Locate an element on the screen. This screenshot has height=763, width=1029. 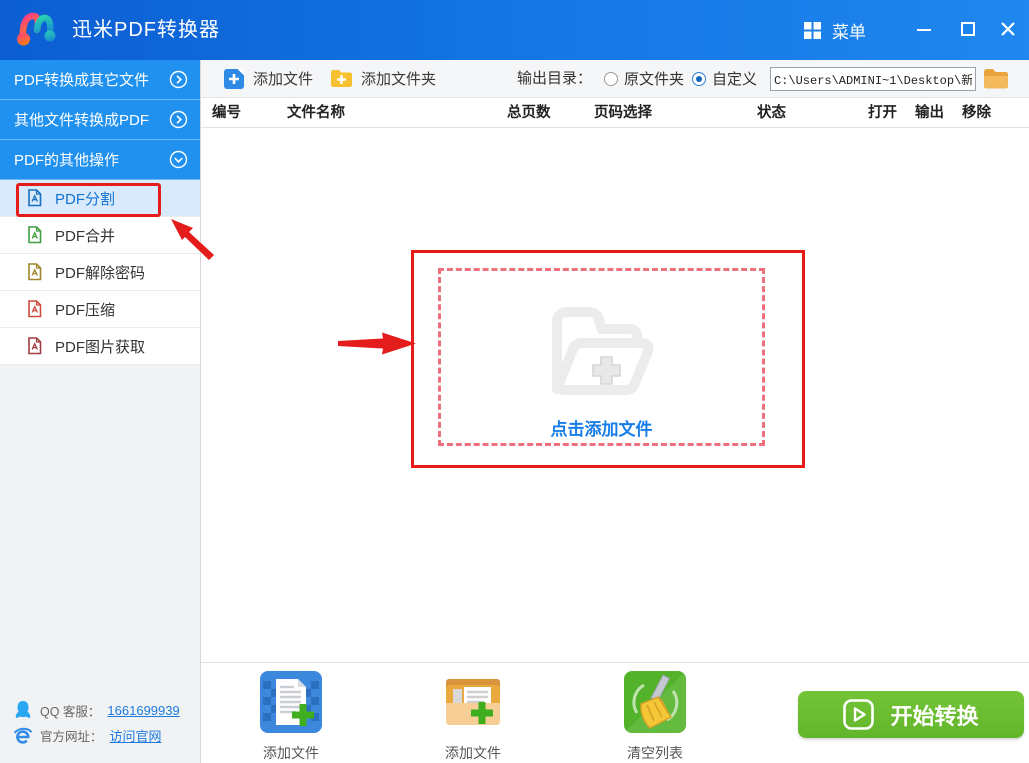
sidebar-item-pdf-compress: PDF压缩 is located at coordinates (100, 309).